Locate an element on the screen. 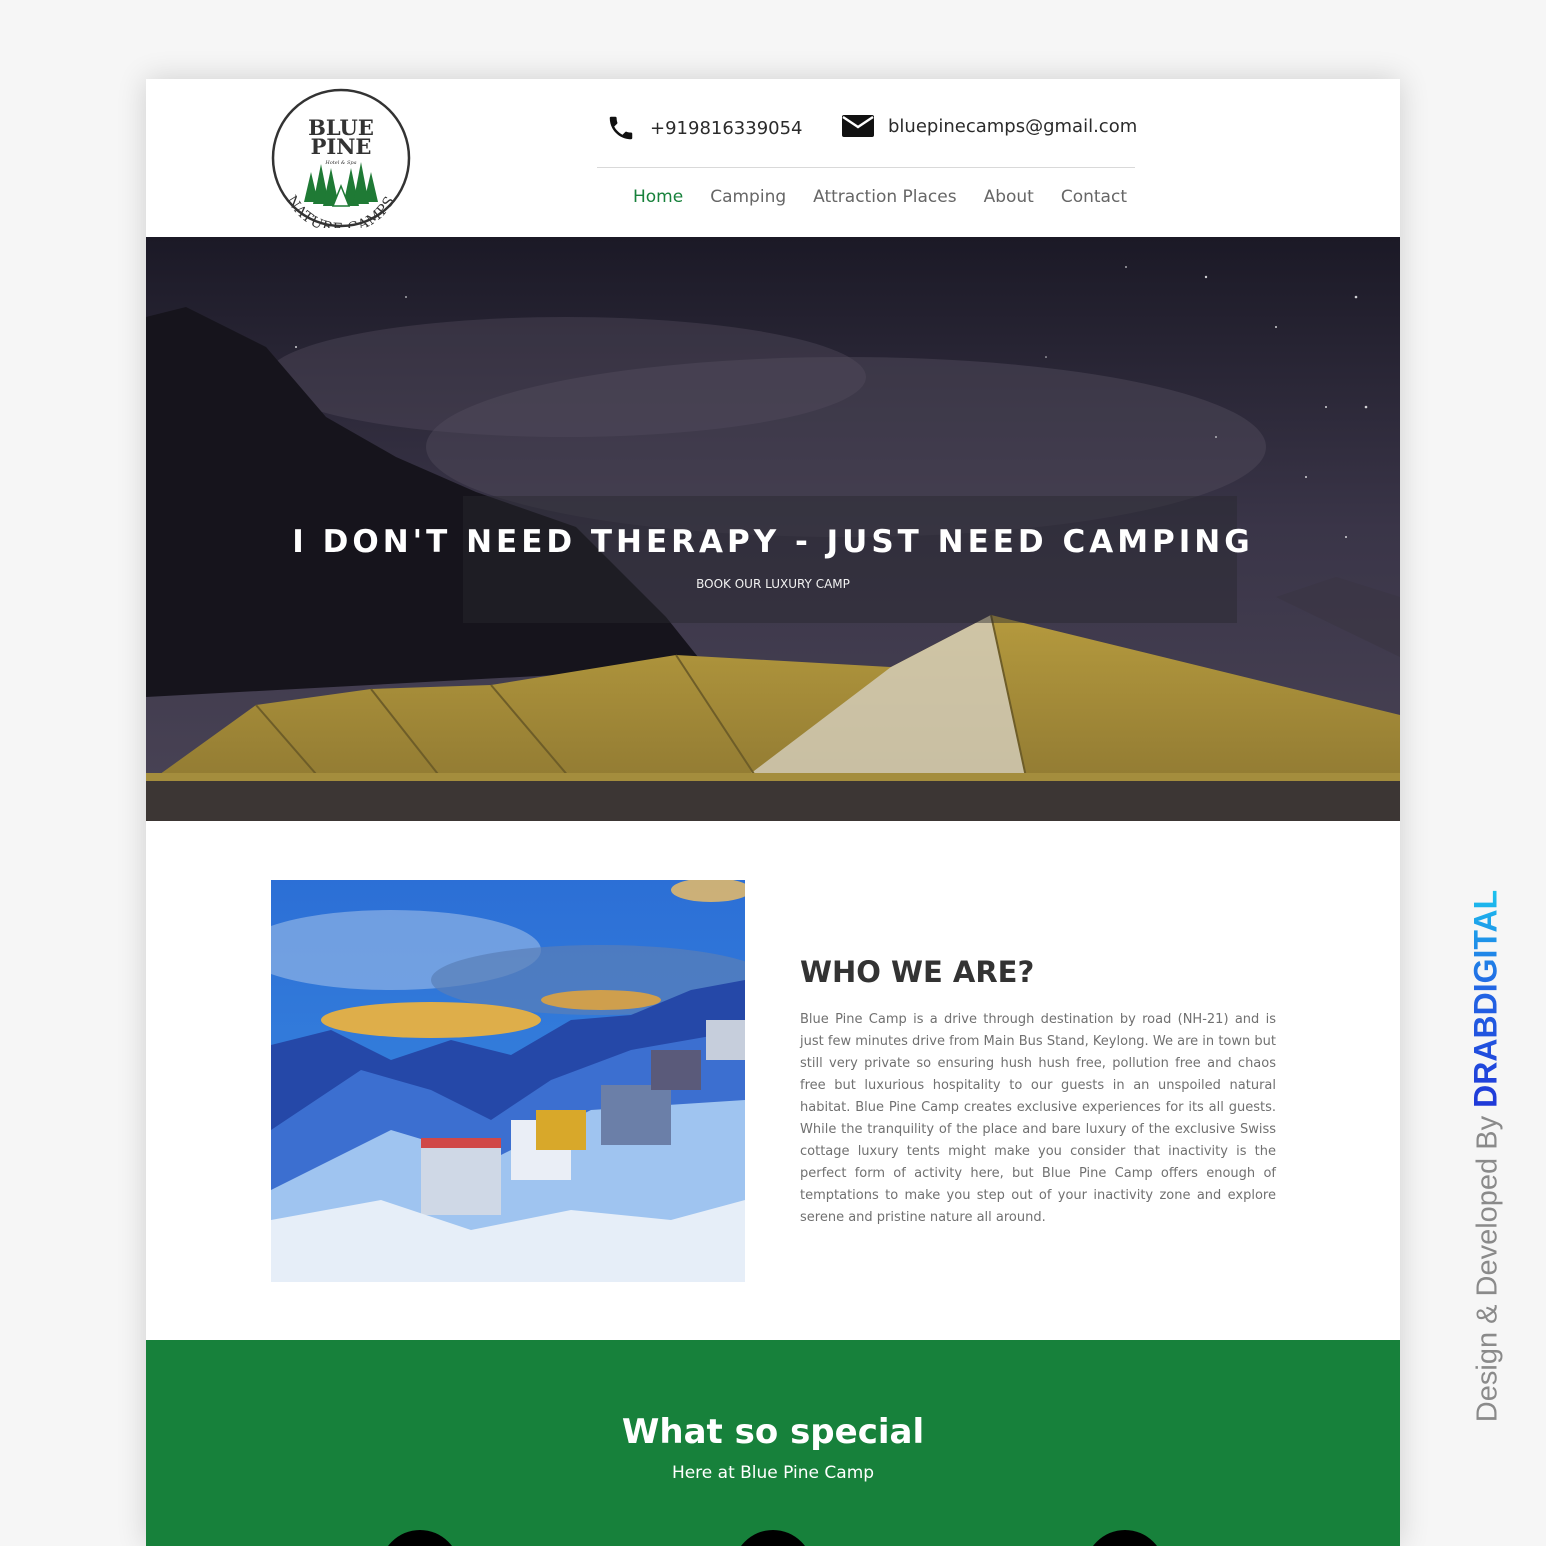 This screenshot has height=1546, width=1546. side-credit: Design & Developed By DRABDIGITAL is located at coordinates (1486, 1156).